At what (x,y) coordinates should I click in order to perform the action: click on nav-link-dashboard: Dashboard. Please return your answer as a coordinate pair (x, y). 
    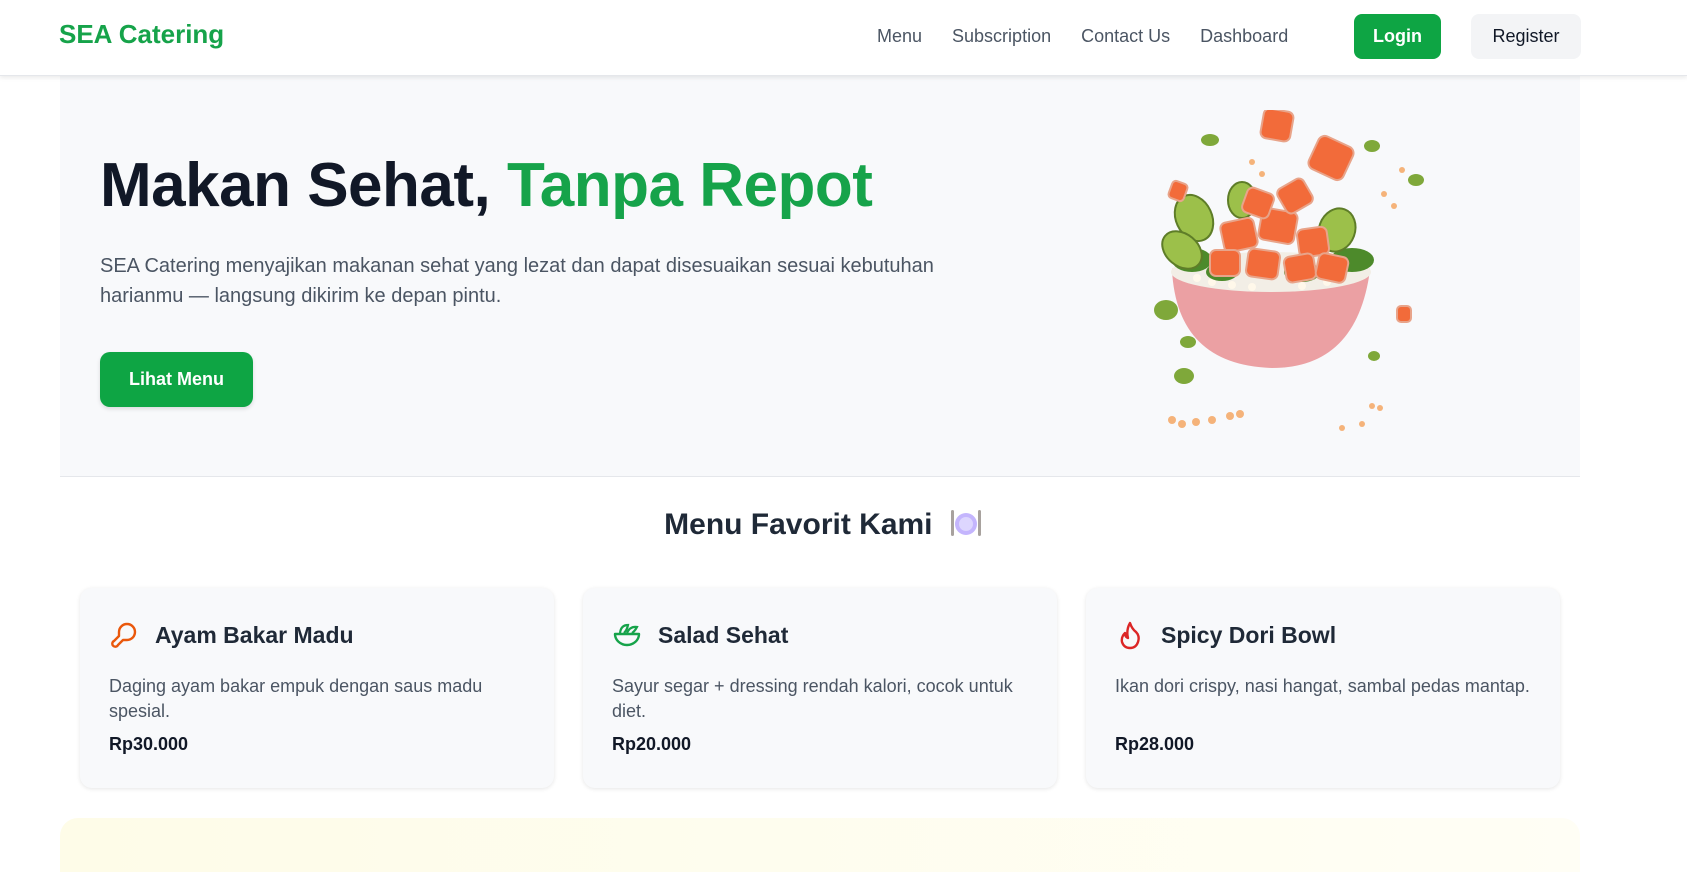
    Looking at the image, I should click on (1244, 36).